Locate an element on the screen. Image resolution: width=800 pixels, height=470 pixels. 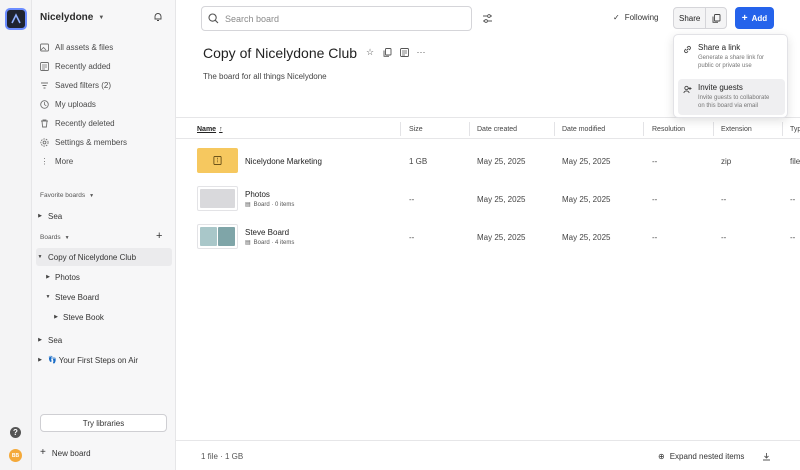
help-icon: ? is located at coordinates (15, 432).